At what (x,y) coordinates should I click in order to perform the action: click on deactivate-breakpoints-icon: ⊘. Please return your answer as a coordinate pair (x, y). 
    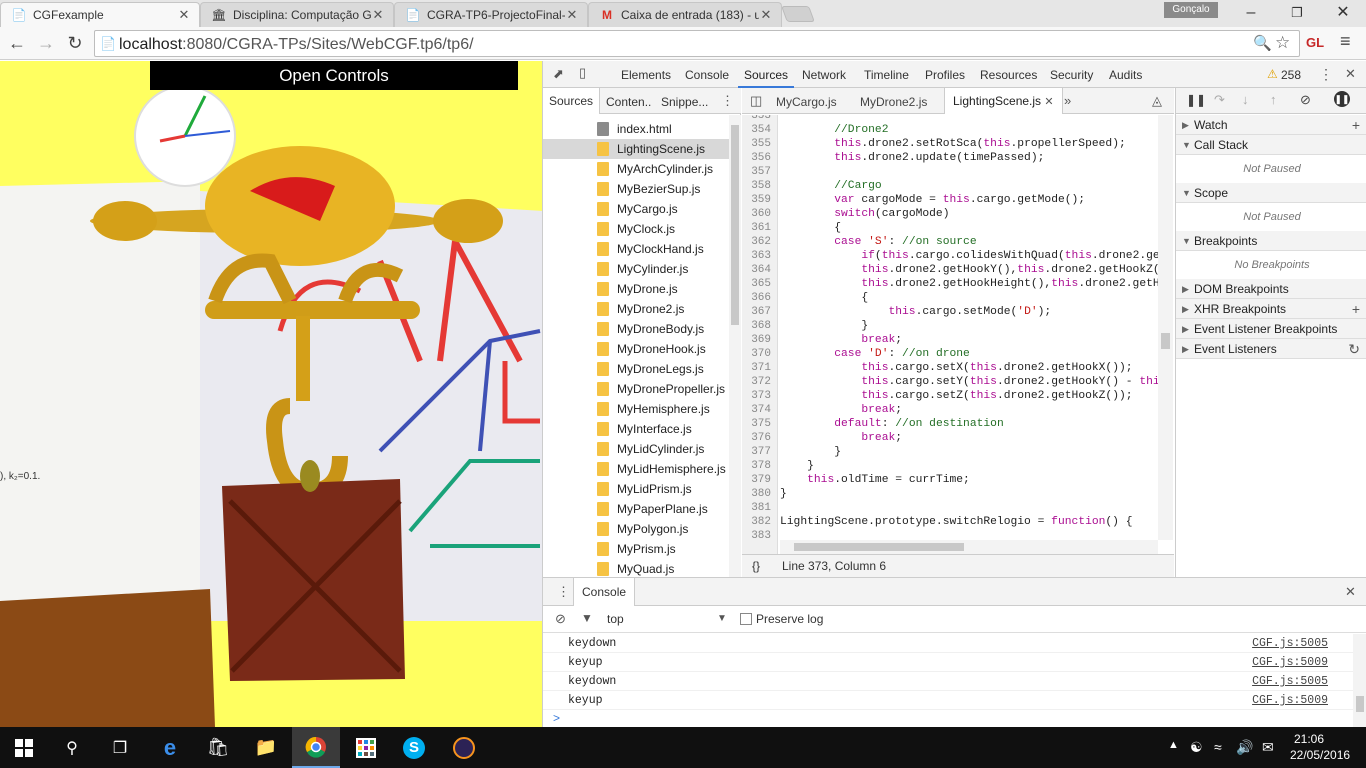
    Looking at the image, I should click on (1305, 100).